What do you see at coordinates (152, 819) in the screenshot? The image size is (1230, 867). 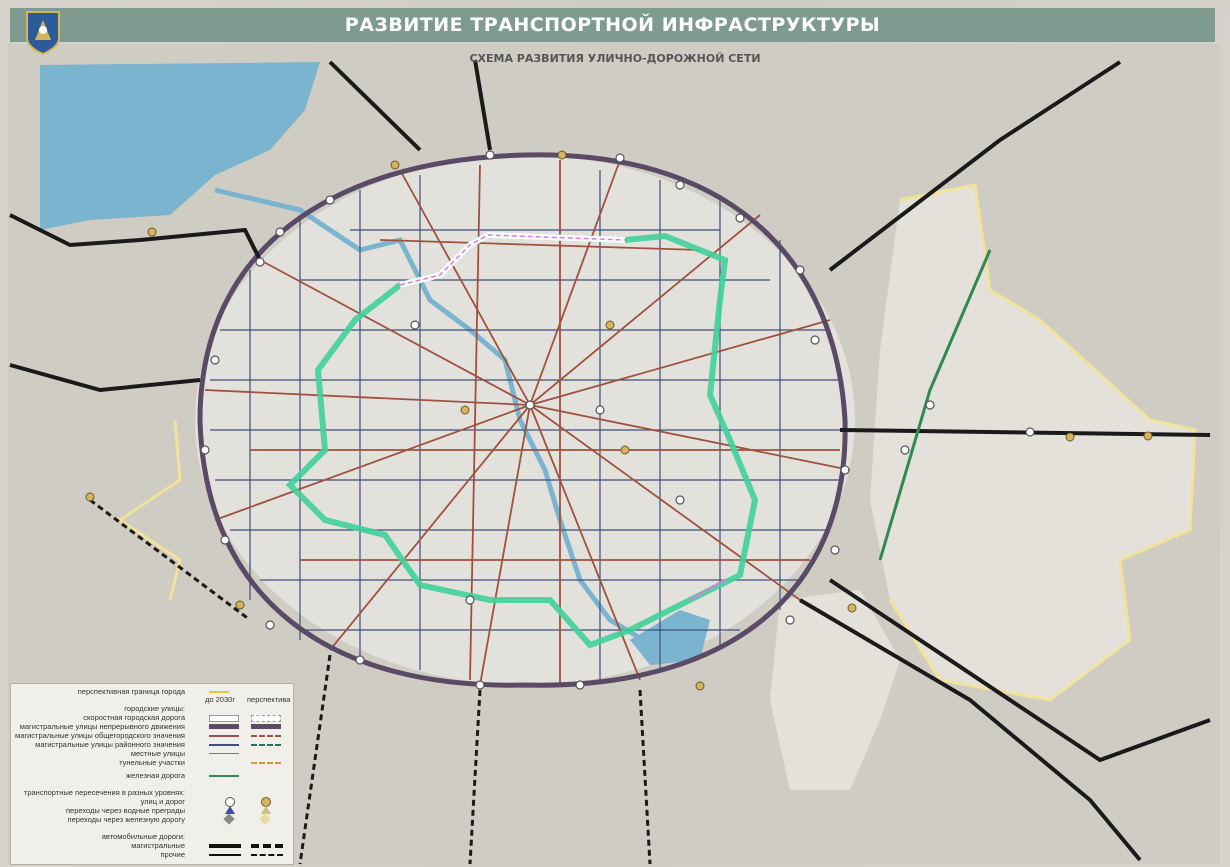 I see `legend-row-rail-crossing: переходы через железную дорогу` at bounding box center [152, 819].